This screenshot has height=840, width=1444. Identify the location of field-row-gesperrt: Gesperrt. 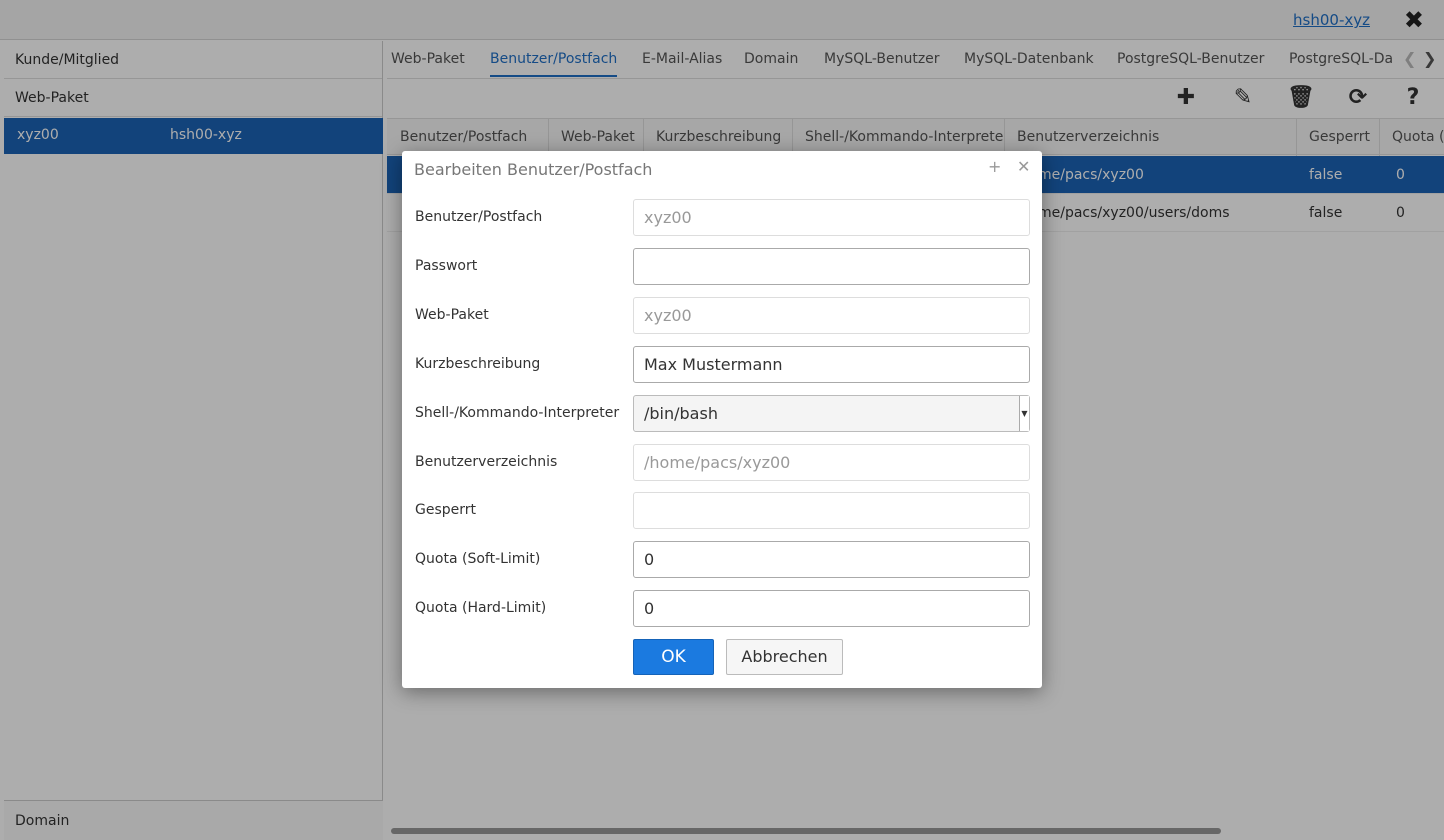
(722, 511).